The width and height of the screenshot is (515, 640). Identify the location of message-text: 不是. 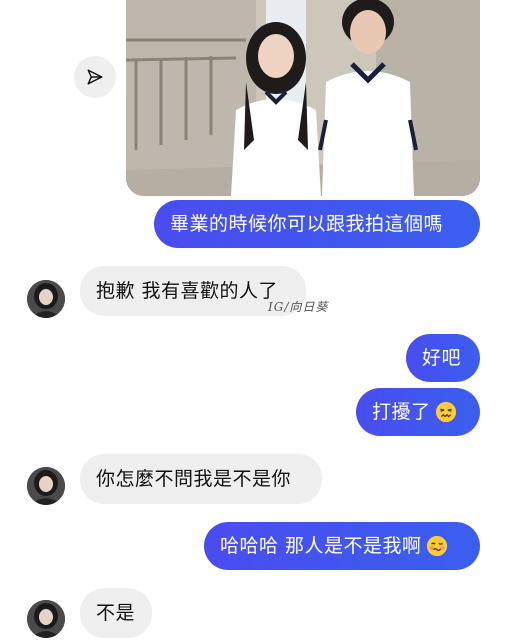
(116, 612).